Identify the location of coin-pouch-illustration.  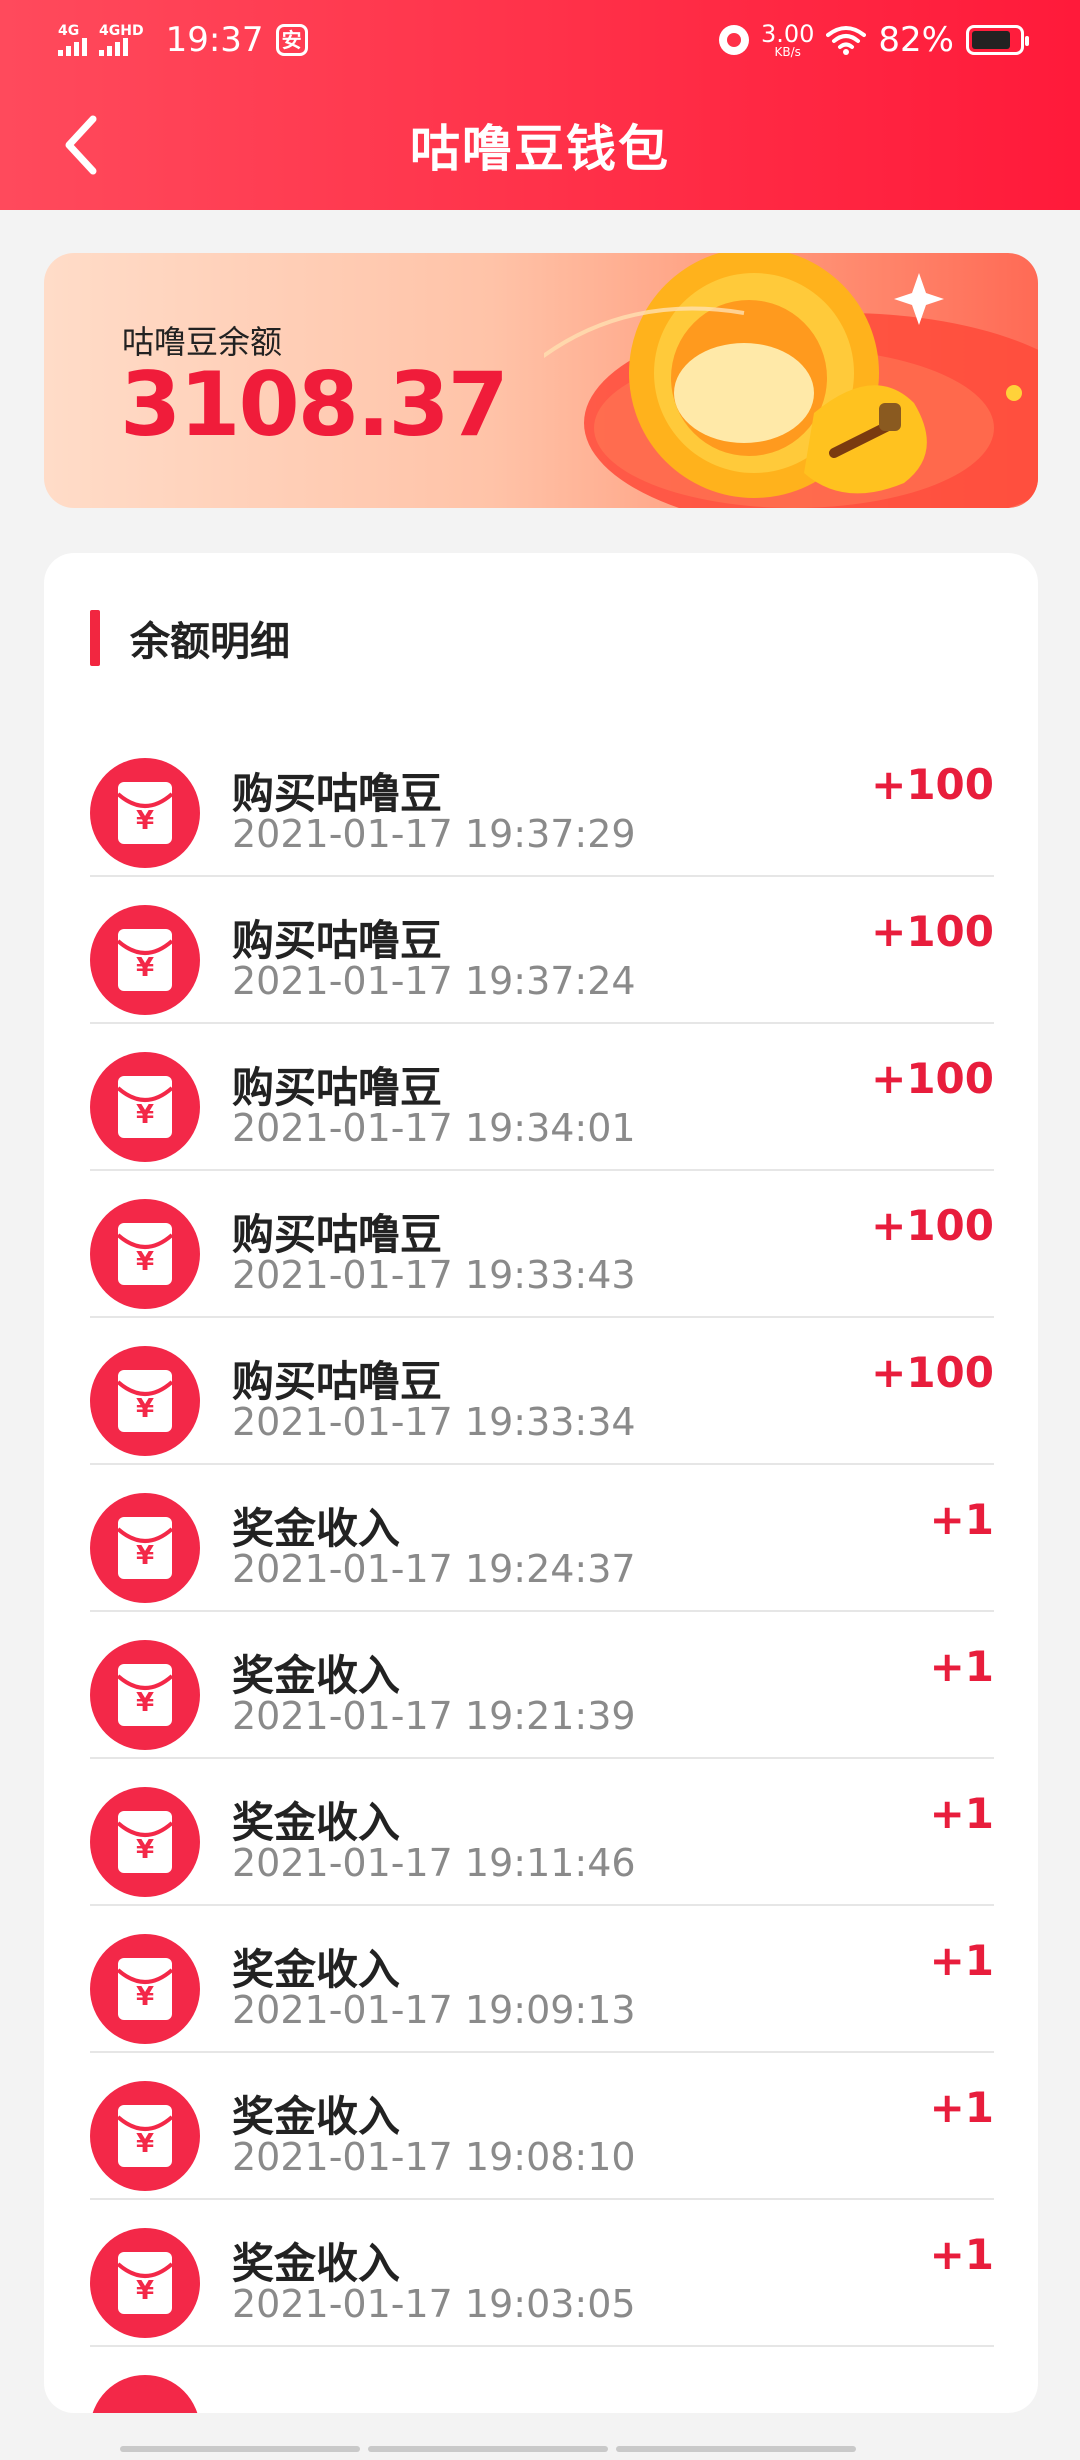
(791, 380).